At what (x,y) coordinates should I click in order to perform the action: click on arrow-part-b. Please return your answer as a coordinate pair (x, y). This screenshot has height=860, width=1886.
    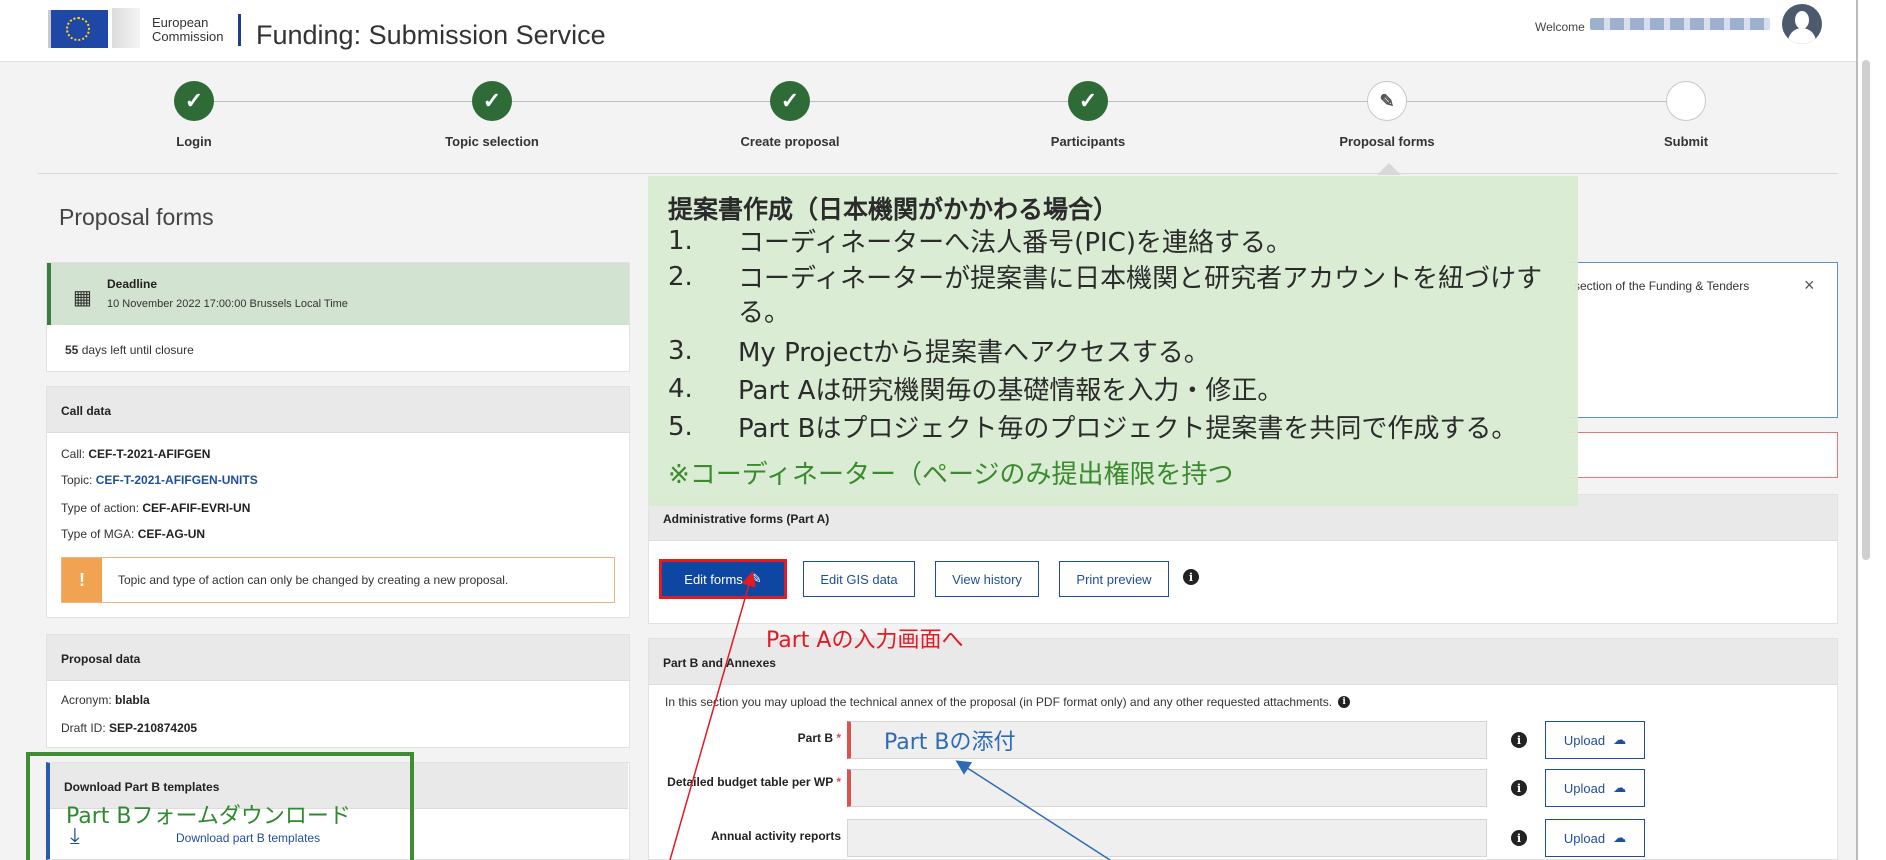
    Looking at the image, I should click on (1033, 810).